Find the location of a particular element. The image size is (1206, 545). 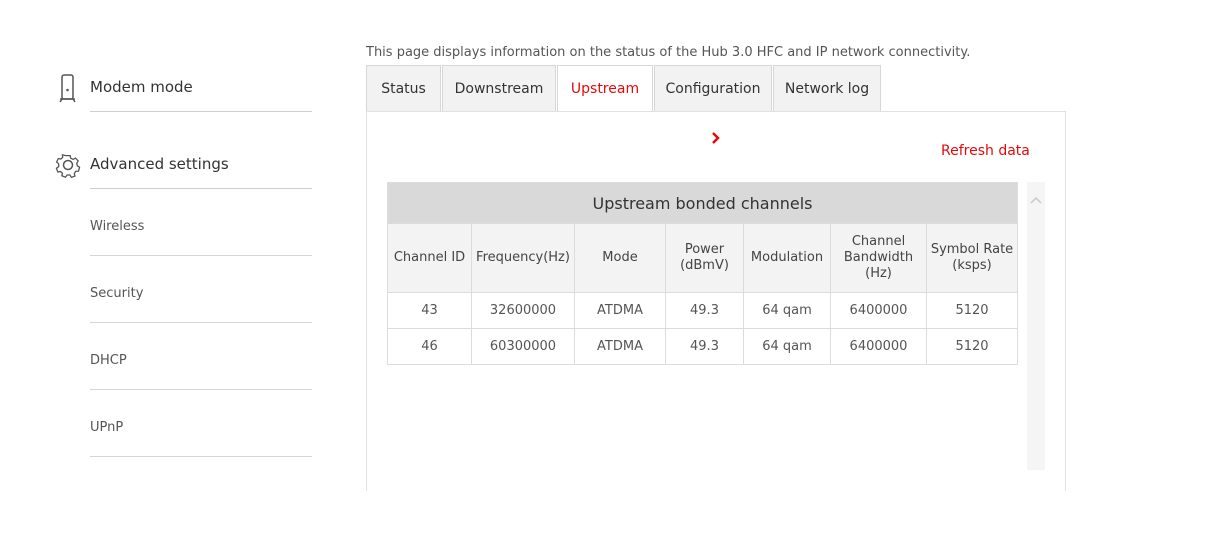

sidebar-item-label: DHCP is located at coordinates (108, 360).